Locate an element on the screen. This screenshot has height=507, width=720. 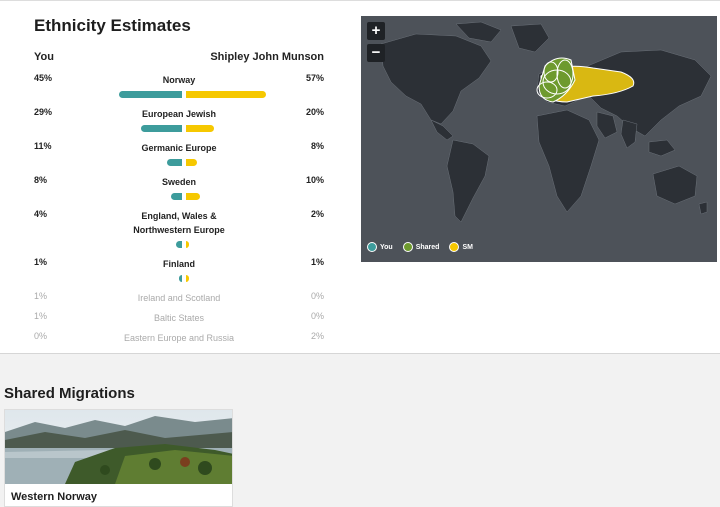
region-name: Ireland and Scotland is located at coordinates (179, 298).